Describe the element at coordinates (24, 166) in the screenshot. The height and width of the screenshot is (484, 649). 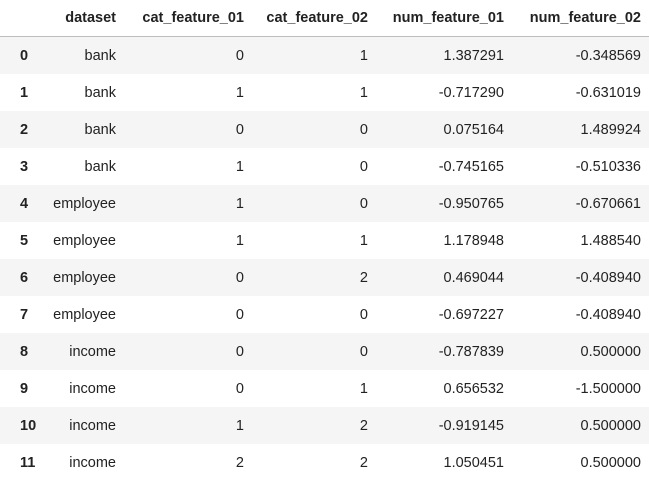
I see `row-index: 3` at that location.